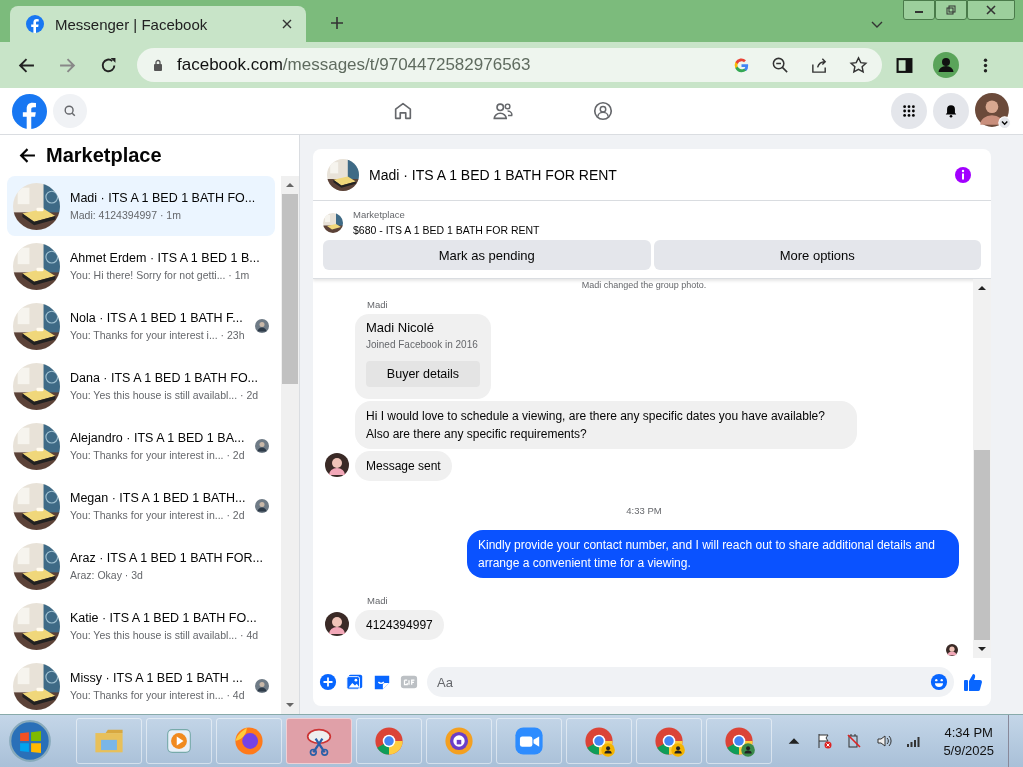 The image size is (1023, 767). I want to click on side-panel-icon, so click(904, 65).